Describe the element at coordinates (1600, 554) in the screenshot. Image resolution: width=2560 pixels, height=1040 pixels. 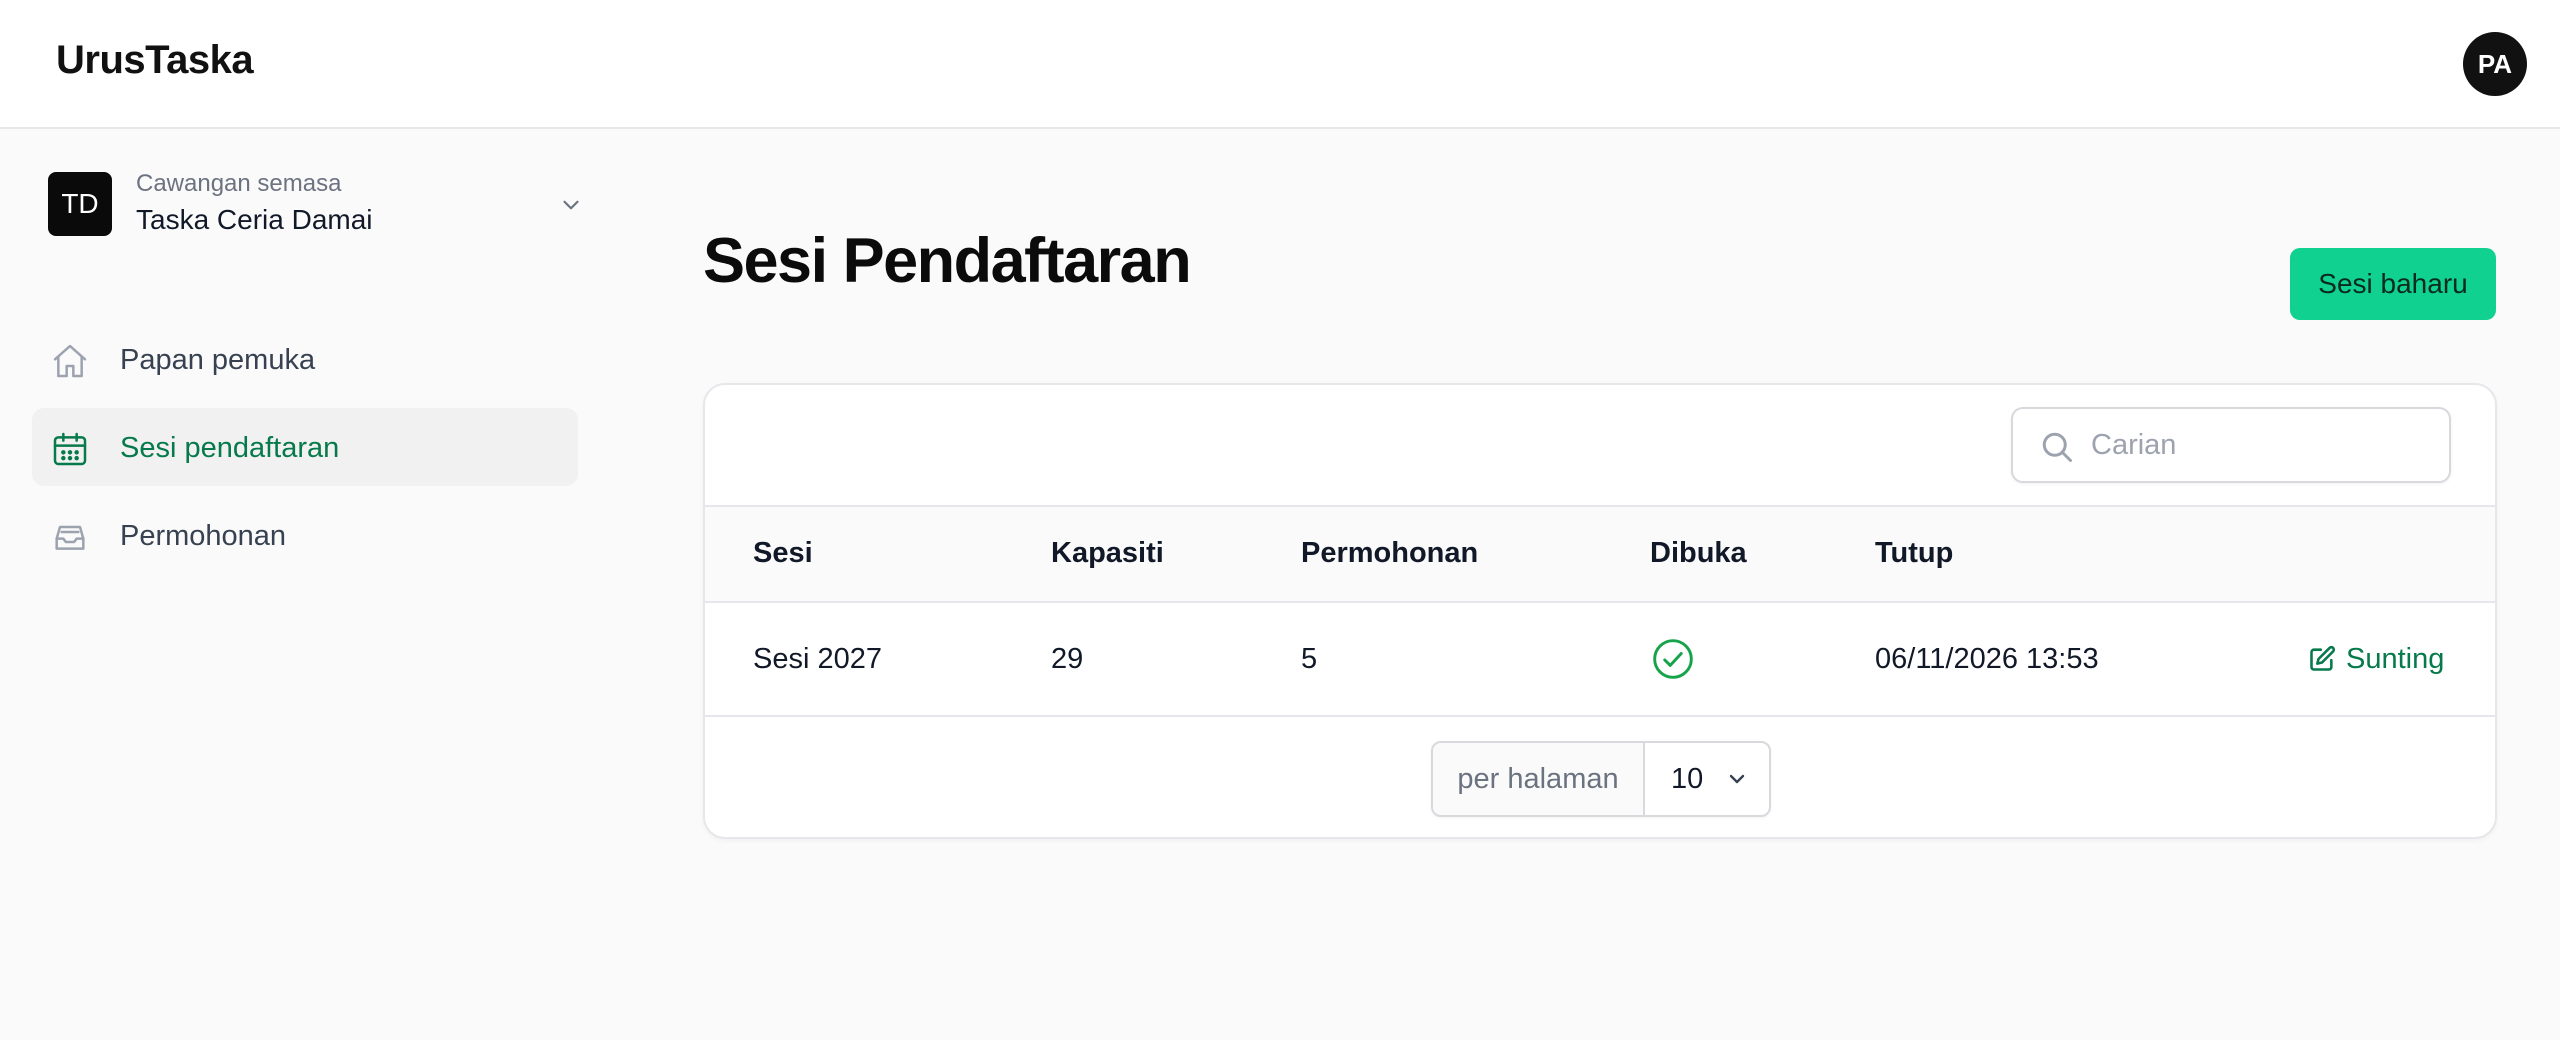
I see `table-header: Sesi Kapasiti Permohonan Dibuka Tutup` at that location.